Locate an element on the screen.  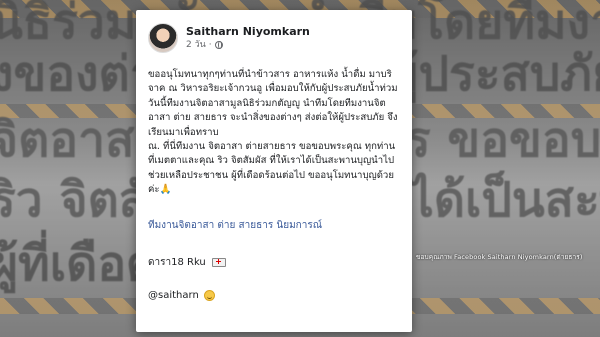
post-meta: 2 วัน · is located at coordinates (248, 45).